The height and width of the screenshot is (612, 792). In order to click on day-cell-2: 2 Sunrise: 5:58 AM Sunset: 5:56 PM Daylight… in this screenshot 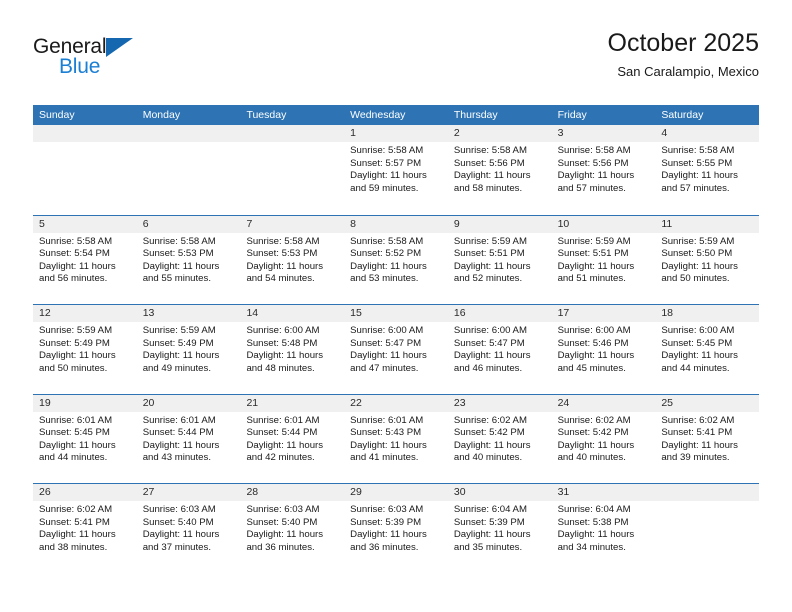, I will do `click(499, 170)`.